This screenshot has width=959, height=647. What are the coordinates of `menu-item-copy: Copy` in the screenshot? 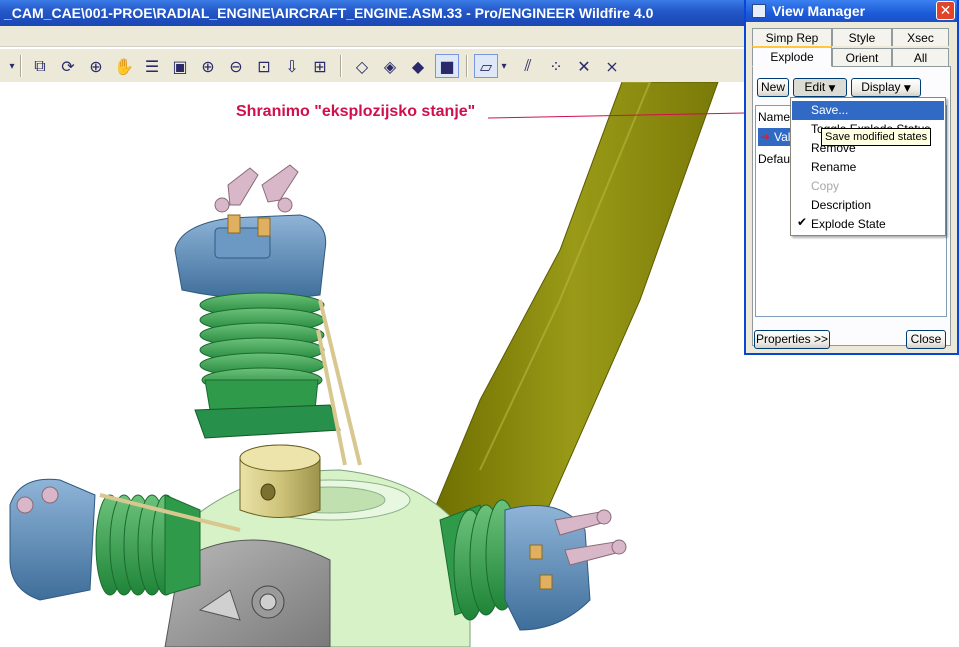 It's located at (825, 186).